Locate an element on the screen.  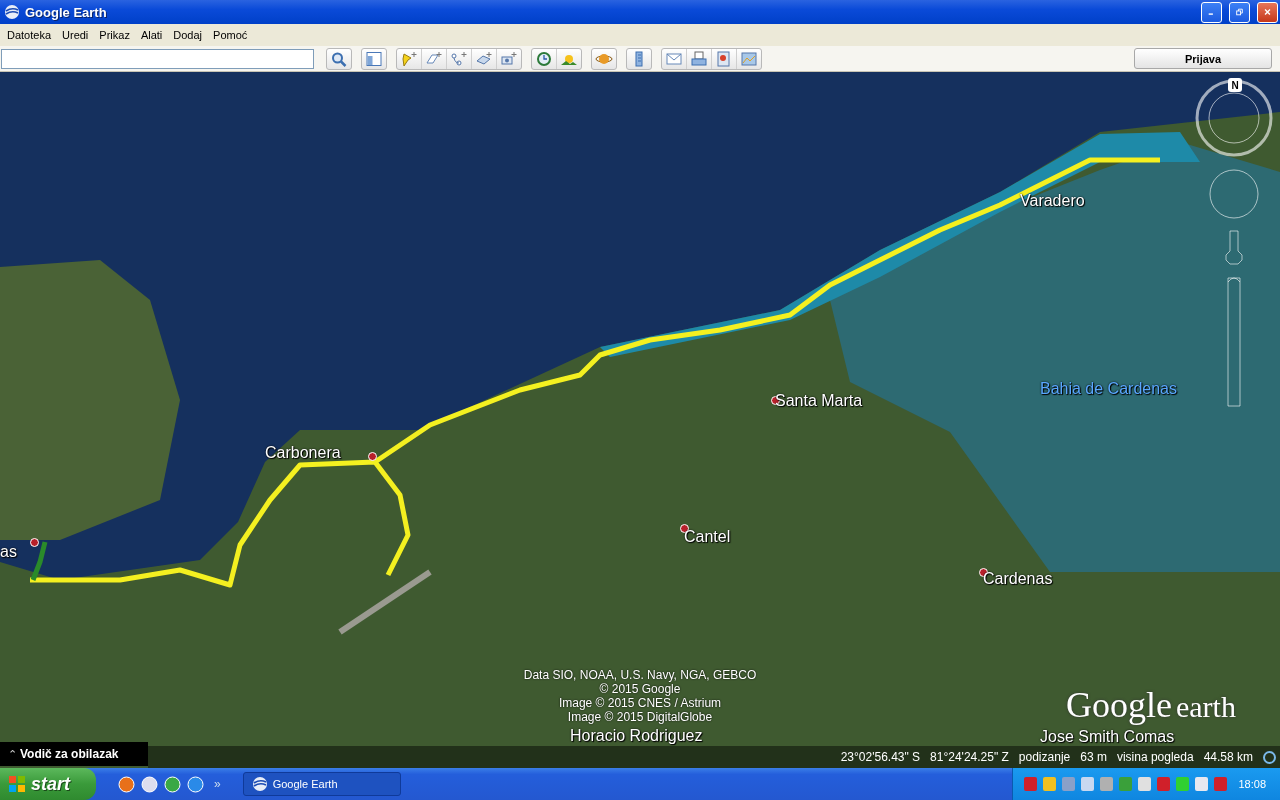
path-icon is located at coordinates (459, 58).